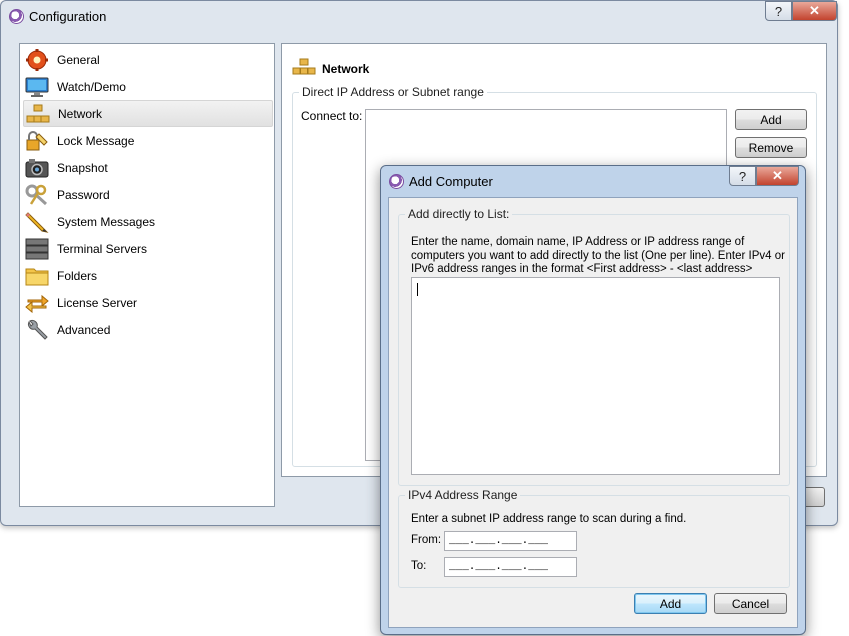  What do you see at coordinates (148, 86) in the screenshot?
I see `sidebar-item-watch-demo: Watch/Demo` at bounding box center [148, 86].